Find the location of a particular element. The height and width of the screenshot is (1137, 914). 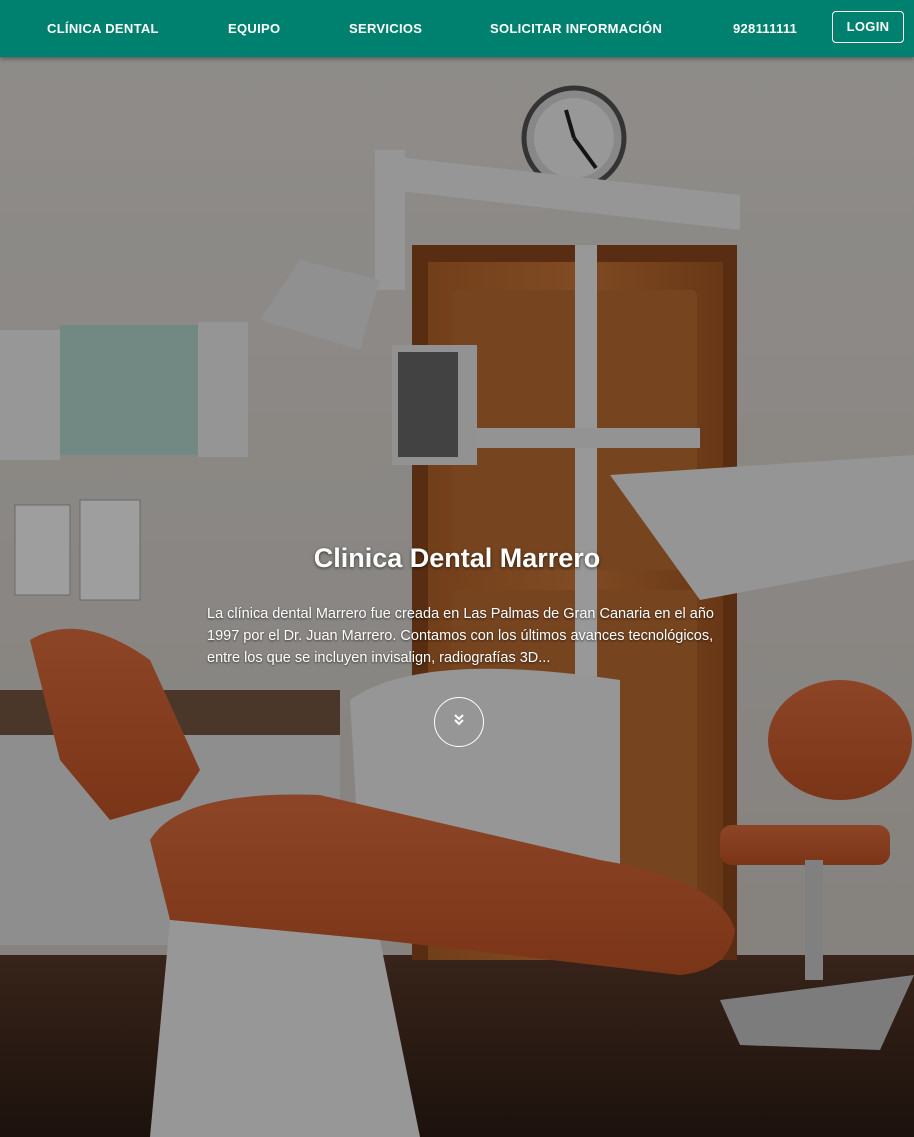

nav-servicios-link: SERVICIOS is located at coordinates (385, 28).